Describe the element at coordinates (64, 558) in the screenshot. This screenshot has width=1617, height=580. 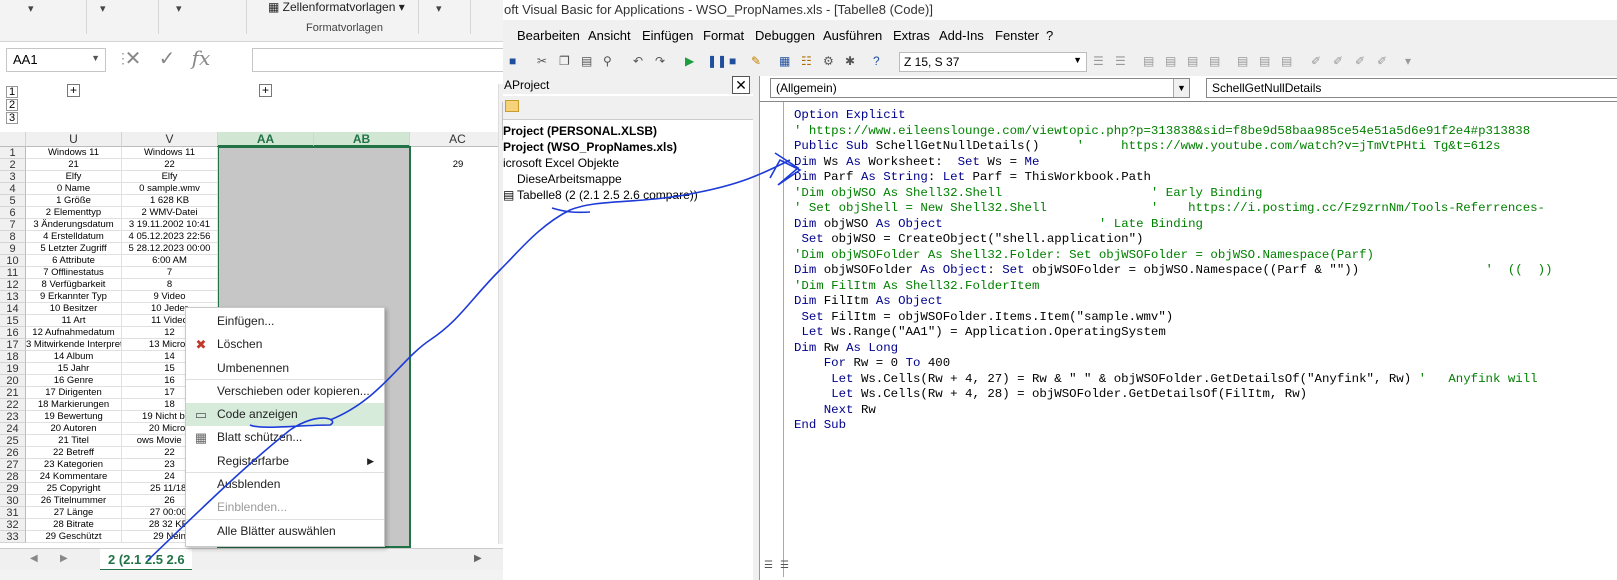
I see `tab-scroll-right-icon: ▶` at that location.